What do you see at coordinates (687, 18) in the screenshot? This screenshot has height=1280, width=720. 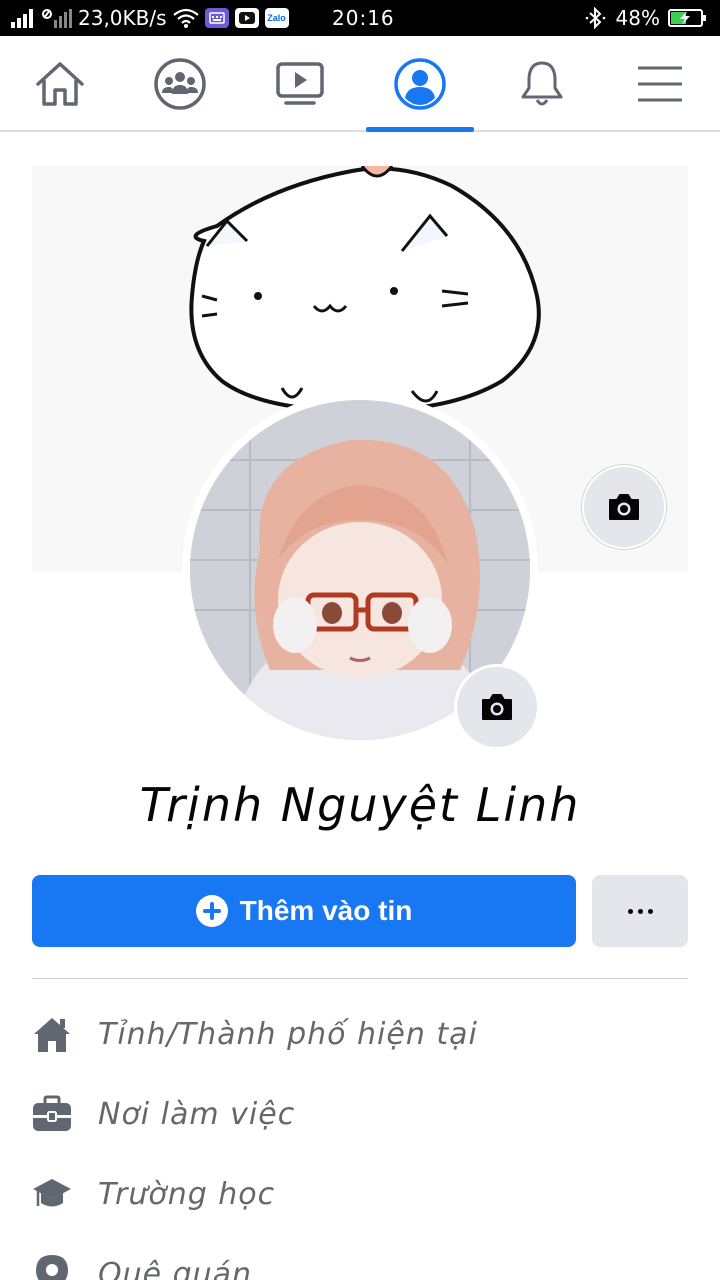 I see `battery-charging-icon` at bounding box center [687, 18].